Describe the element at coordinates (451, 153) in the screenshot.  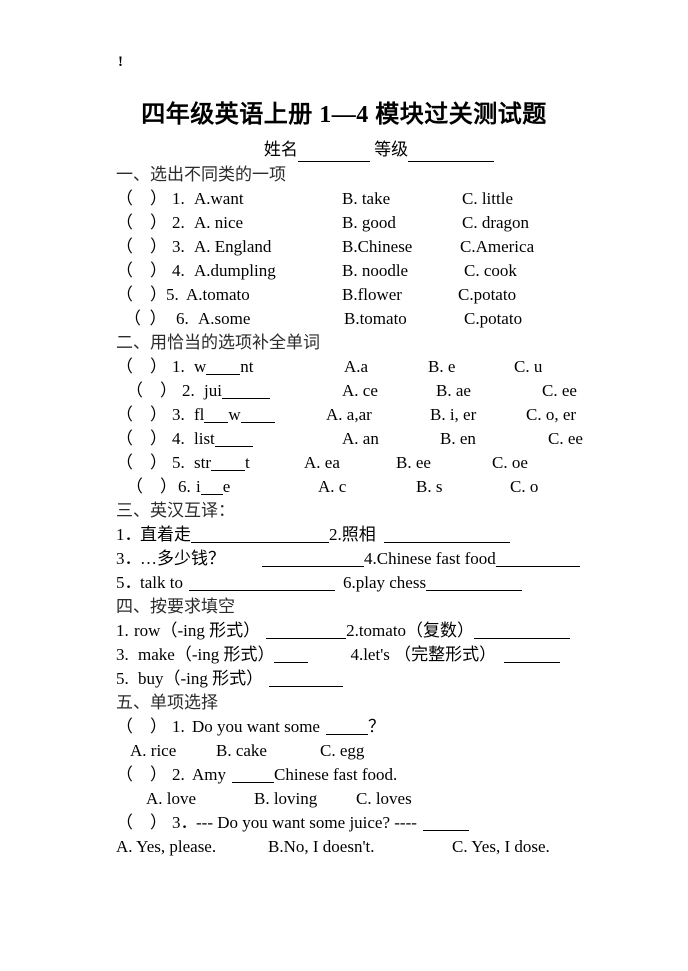
I see `grade-blank` at that location.